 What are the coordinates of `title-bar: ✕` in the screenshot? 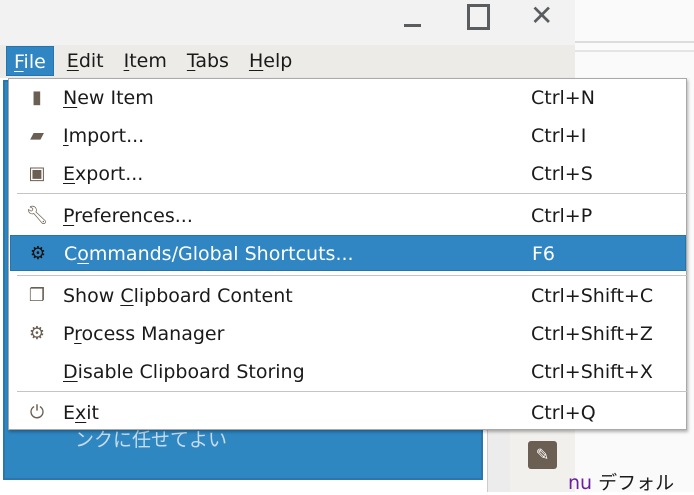 It's located at (287, 22).